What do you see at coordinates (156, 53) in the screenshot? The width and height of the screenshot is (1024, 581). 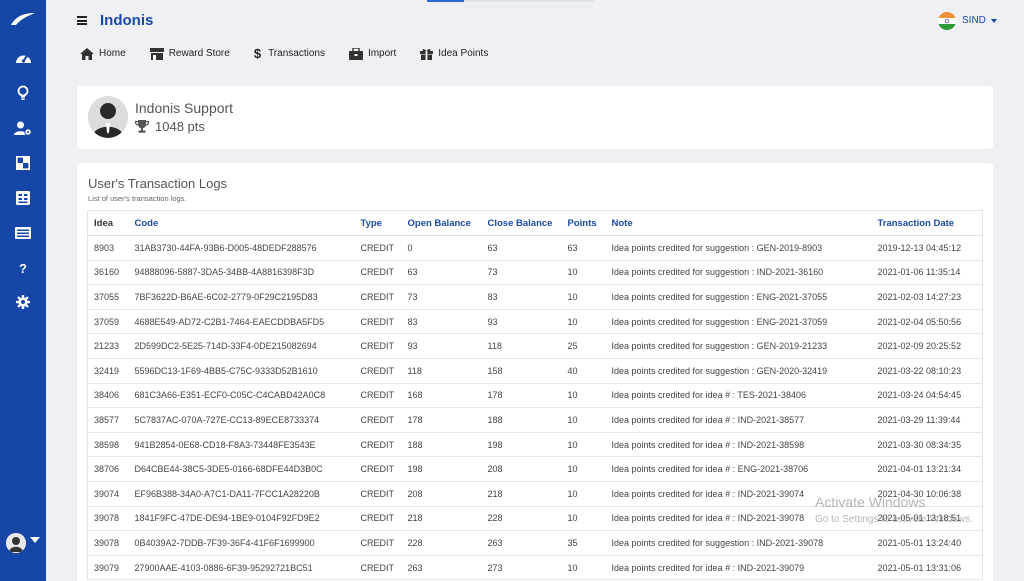 I see `store-icon` at bounding box center [156, 53].